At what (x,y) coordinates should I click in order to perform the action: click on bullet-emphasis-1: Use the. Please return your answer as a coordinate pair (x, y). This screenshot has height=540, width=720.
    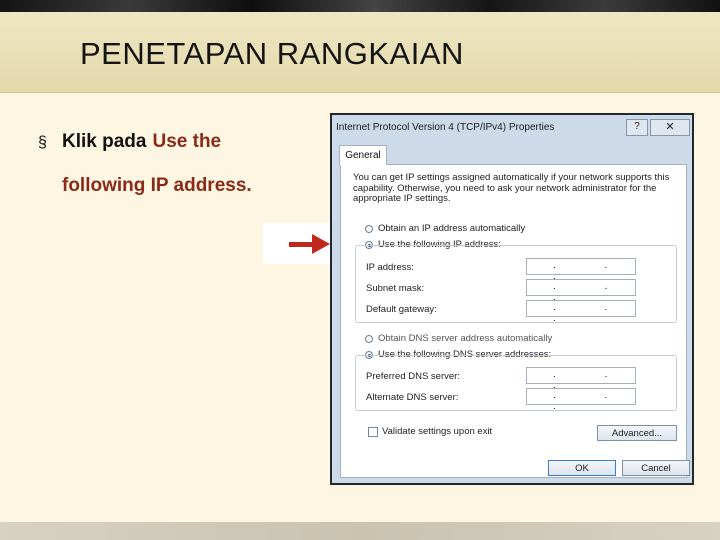
    Looking at the image, I should click on (187, 141).